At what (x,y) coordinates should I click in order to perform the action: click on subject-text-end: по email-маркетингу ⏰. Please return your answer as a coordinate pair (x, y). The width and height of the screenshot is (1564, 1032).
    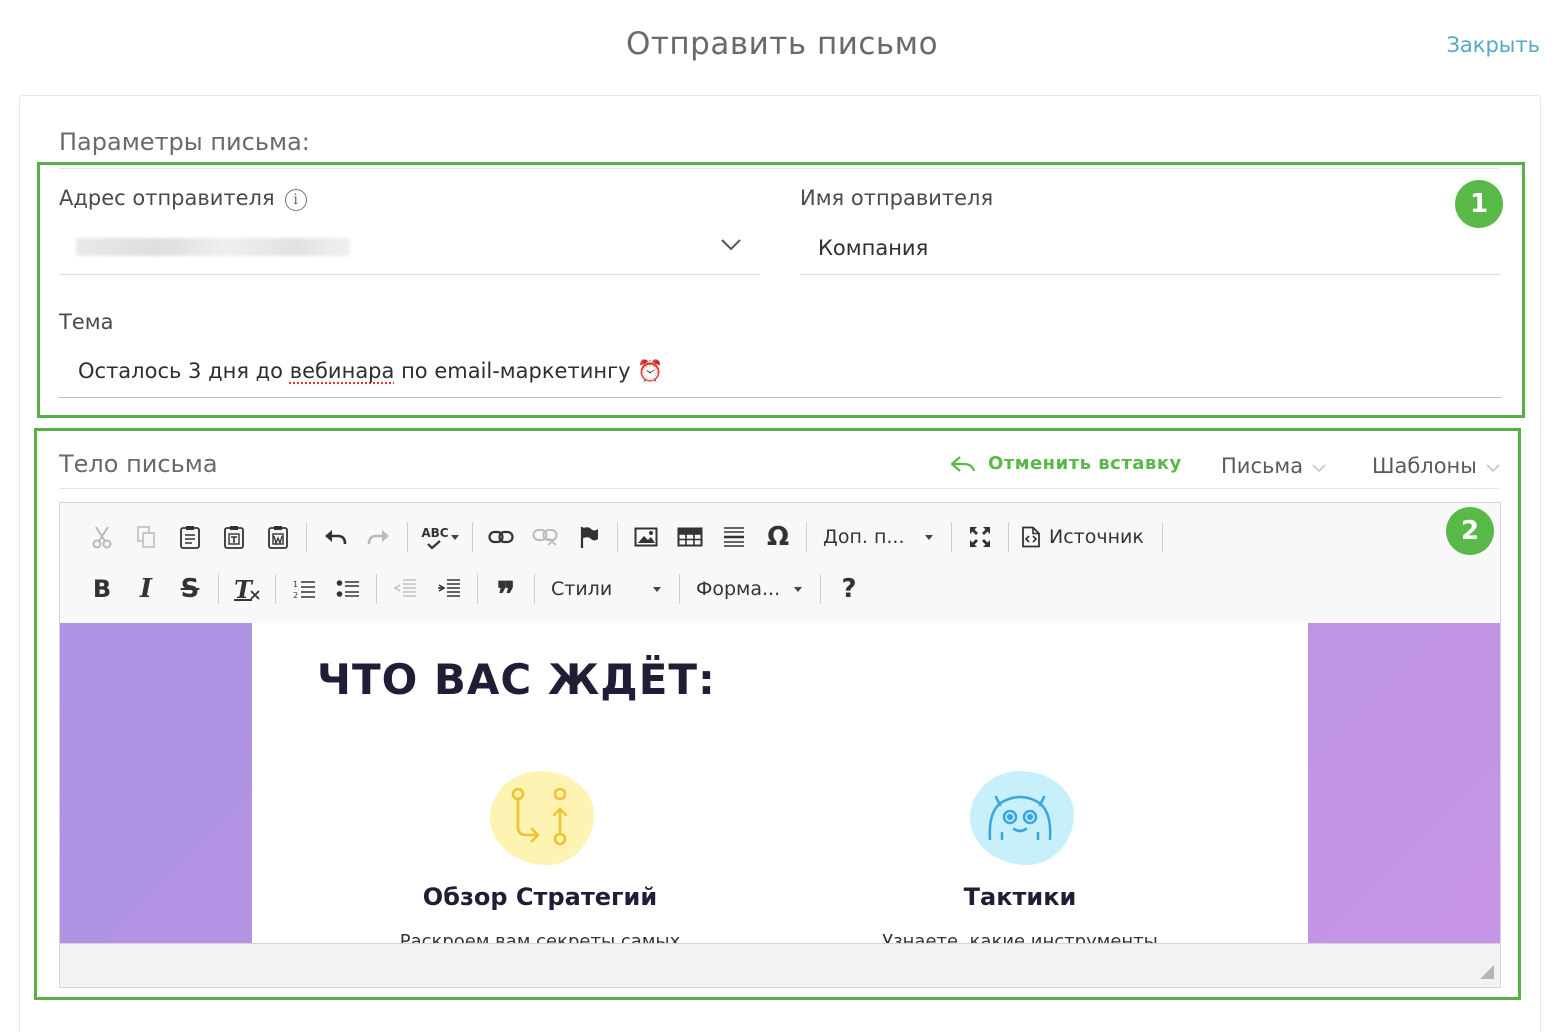
    Looking at the image, I should click on (529, 371).